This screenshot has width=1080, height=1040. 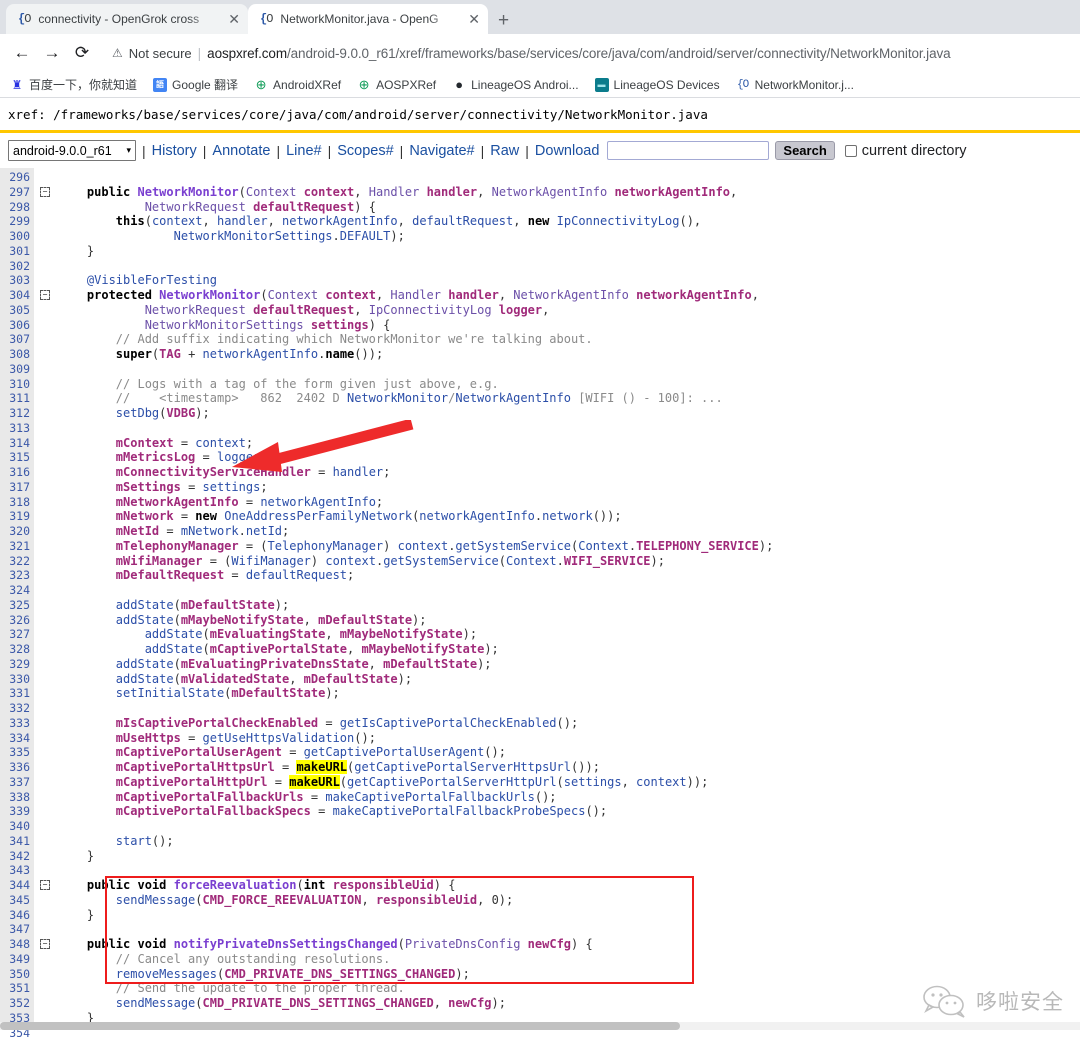 I want to click on line-number: 326, so click(x=15, y=620).